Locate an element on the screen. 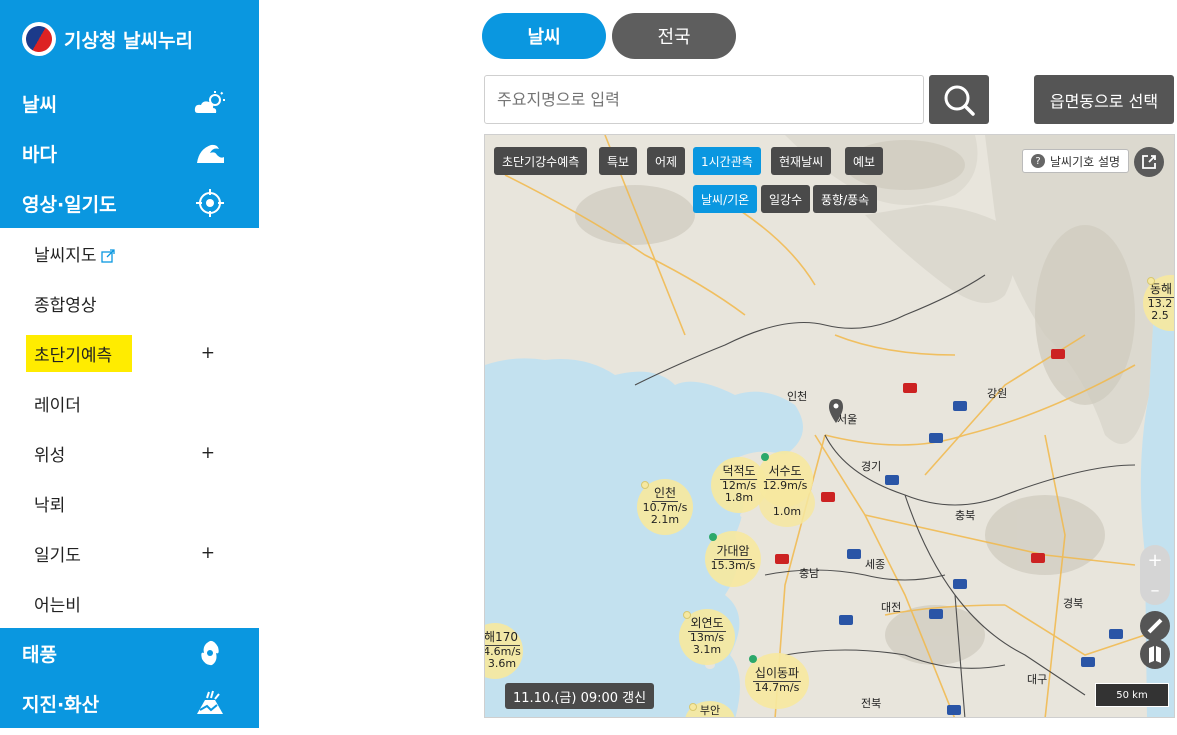 This screenshot has width=1177, height=735. submenu-nowcast: 초단기예측 + is located at coordinates (129, 353).